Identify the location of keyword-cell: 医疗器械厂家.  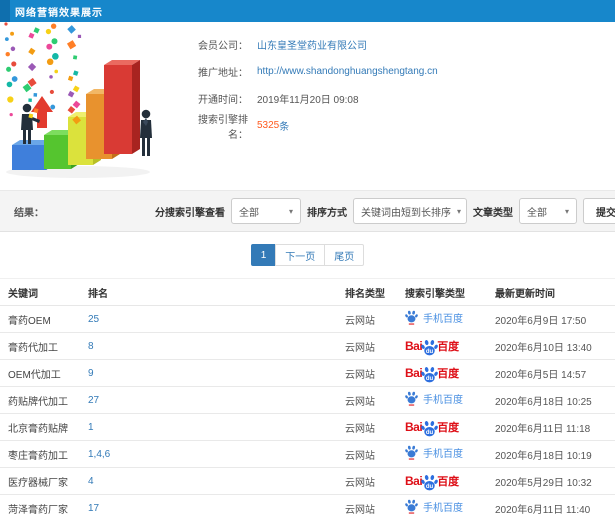
(40, 481).